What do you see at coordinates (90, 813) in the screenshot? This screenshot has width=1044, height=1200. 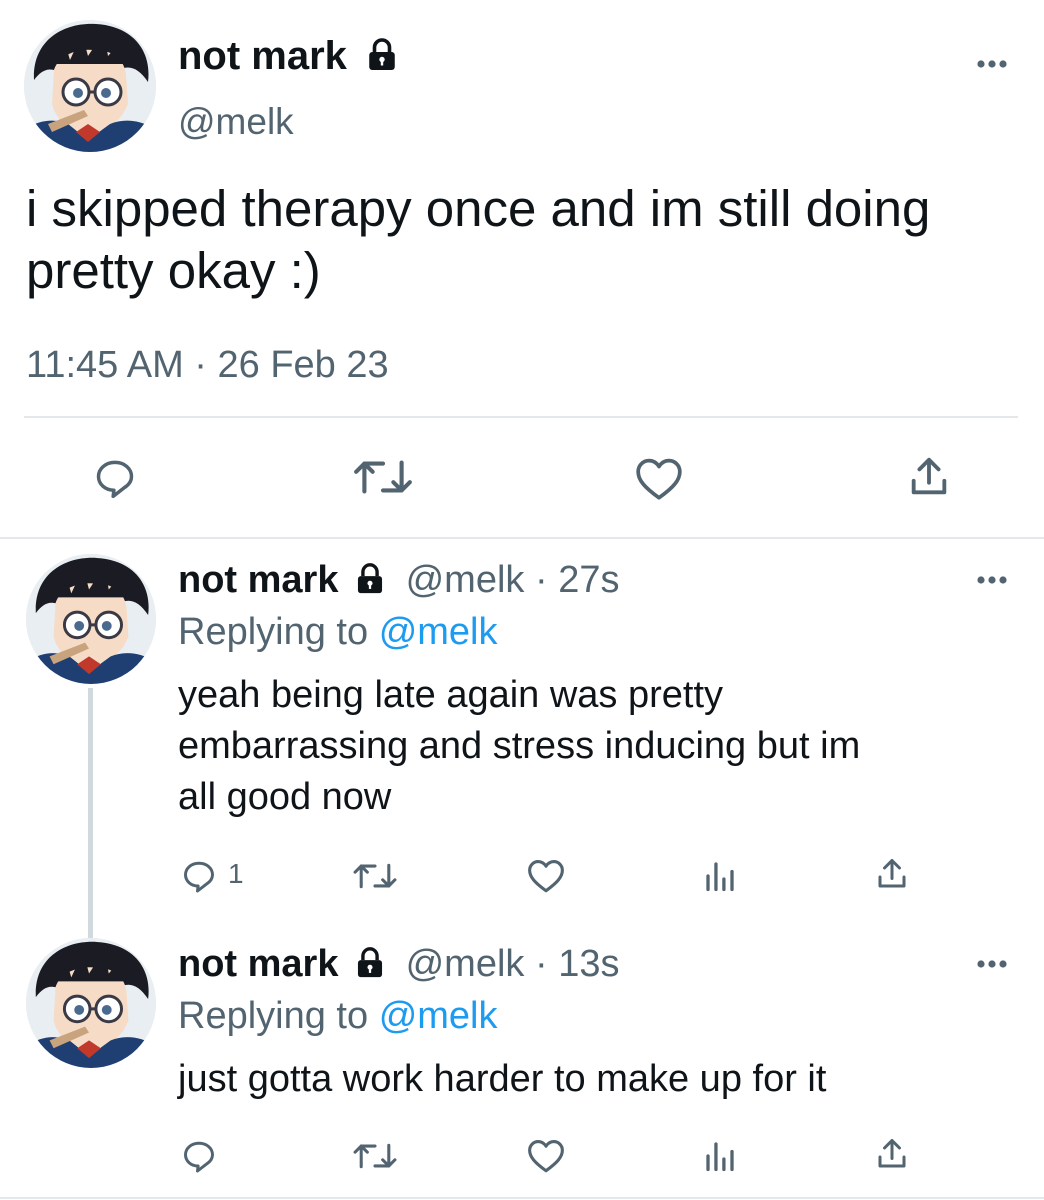 I see `thread-line` at bounding box center [90, 813].